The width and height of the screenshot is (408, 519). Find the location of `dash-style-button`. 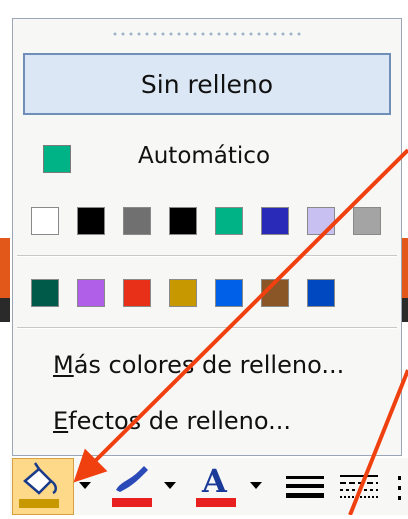

dash-style-button is located at coordinates (359, 486).